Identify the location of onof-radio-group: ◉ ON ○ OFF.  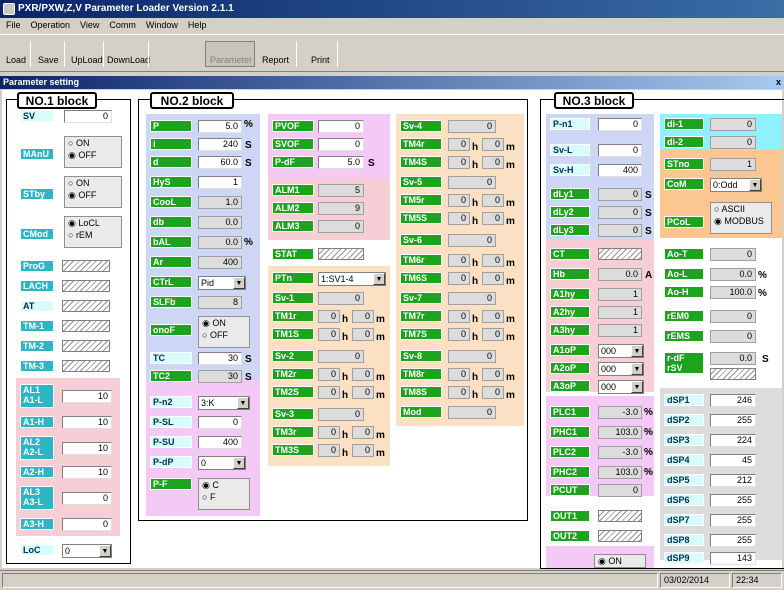
(224, 332).